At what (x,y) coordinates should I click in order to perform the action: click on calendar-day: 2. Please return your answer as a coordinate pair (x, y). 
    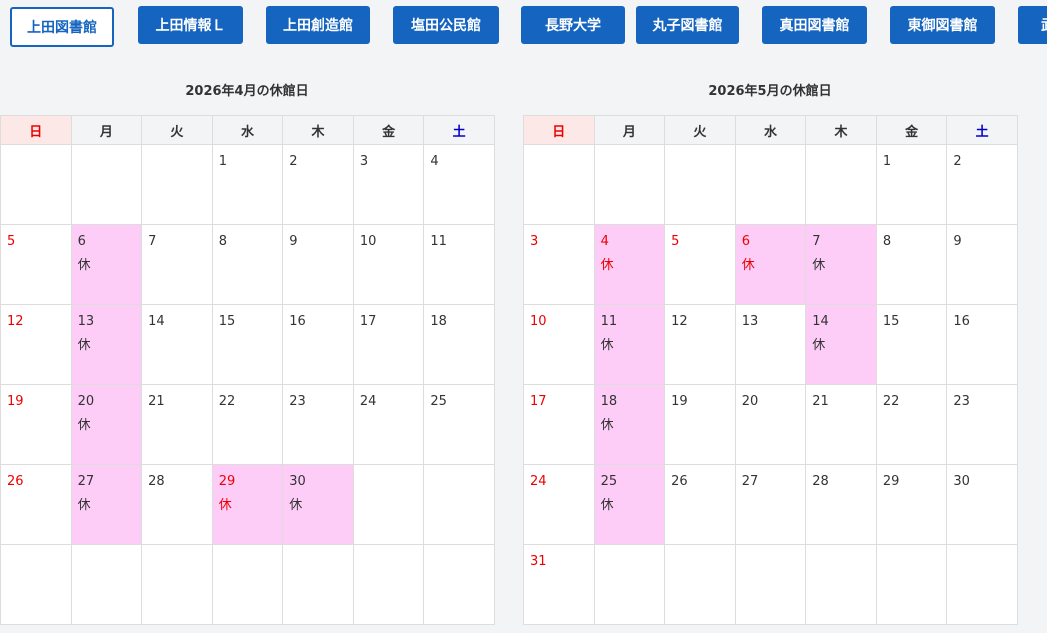
    Looking at the image, I should click on (982, 184).